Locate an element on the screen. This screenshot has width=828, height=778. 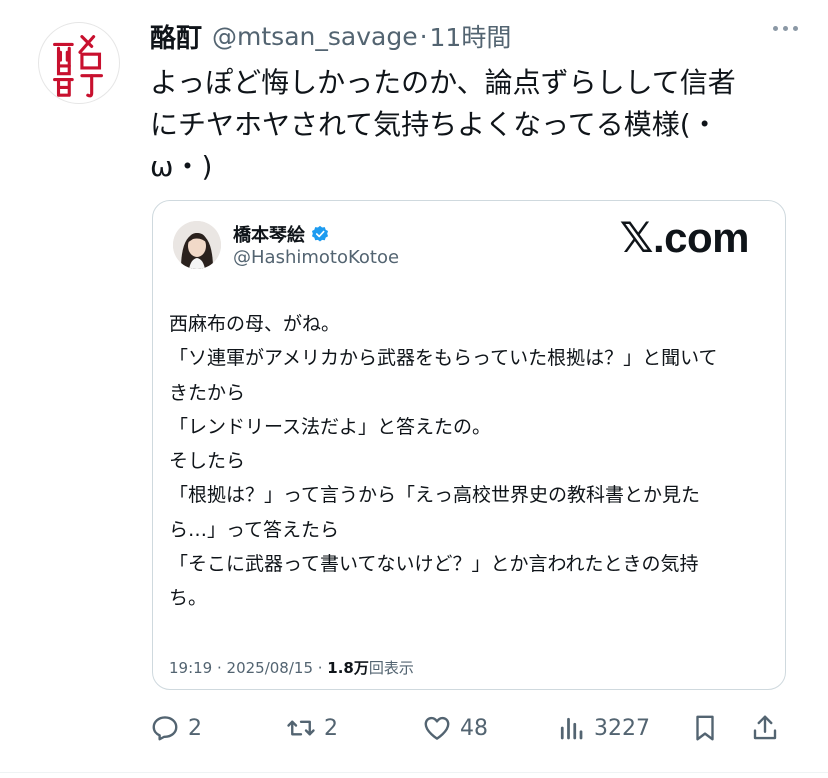
retweet-count: 2 is located at coordinates (331, 728).